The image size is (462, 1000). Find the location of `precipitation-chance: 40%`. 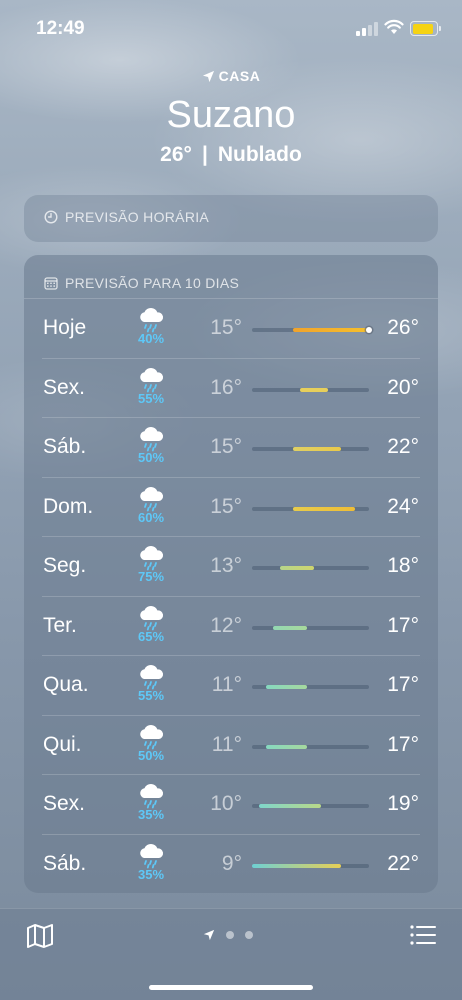

precipitation-chance: 40% is located at coordinates (151, 338).